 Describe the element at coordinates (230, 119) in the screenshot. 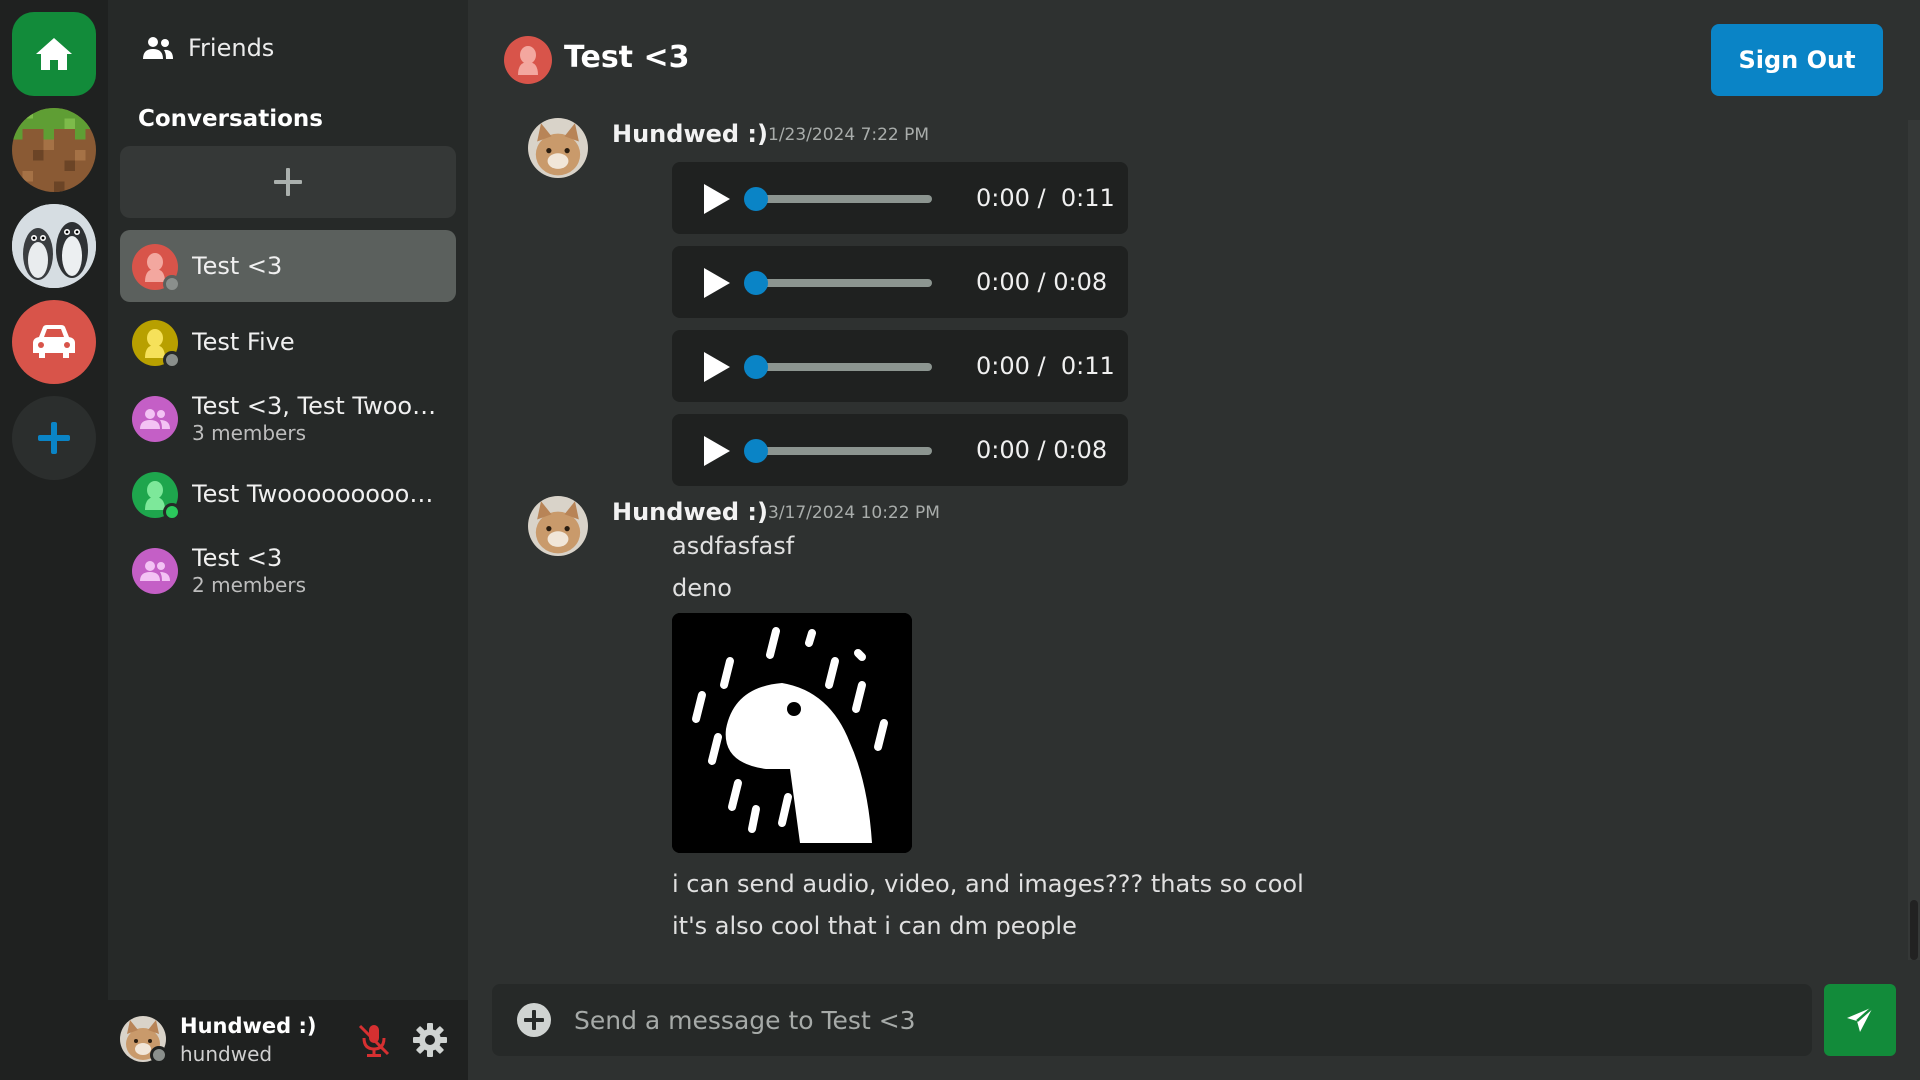

I see `conversations-heading: Conversations` at that location.